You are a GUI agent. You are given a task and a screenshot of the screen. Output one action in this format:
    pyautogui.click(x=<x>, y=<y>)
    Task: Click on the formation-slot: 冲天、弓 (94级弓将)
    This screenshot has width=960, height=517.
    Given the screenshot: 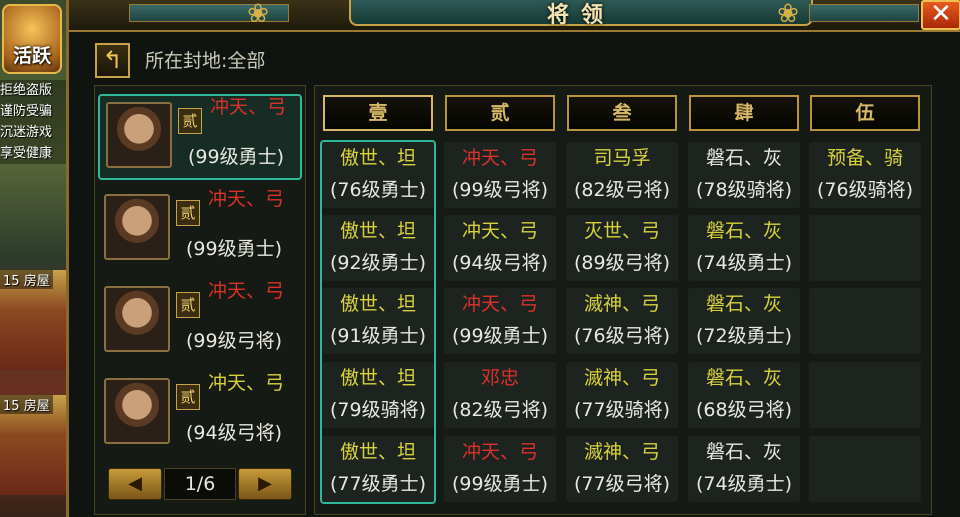 What is the action you would take?
    pyautogui.click(x=500, y=248)
    